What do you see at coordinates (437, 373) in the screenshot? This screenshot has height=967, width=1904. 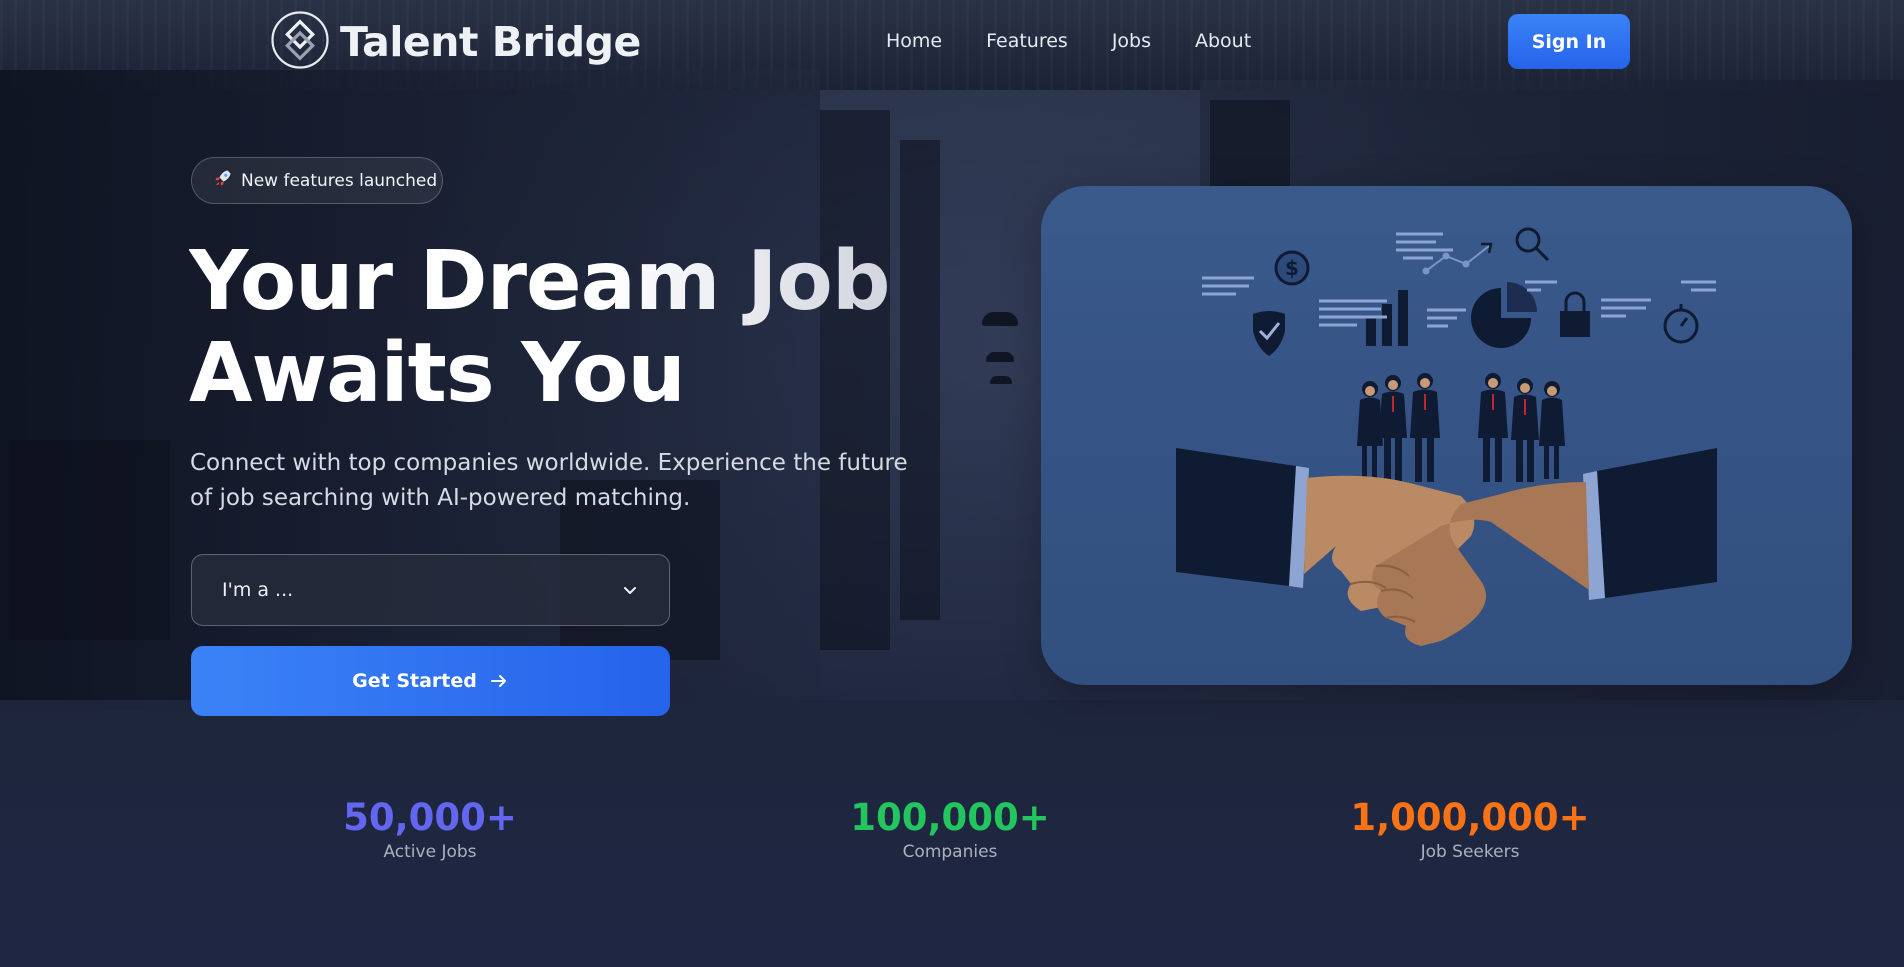 I see `hero-title-line2: Awaits You` at bounding box center [437, 373].